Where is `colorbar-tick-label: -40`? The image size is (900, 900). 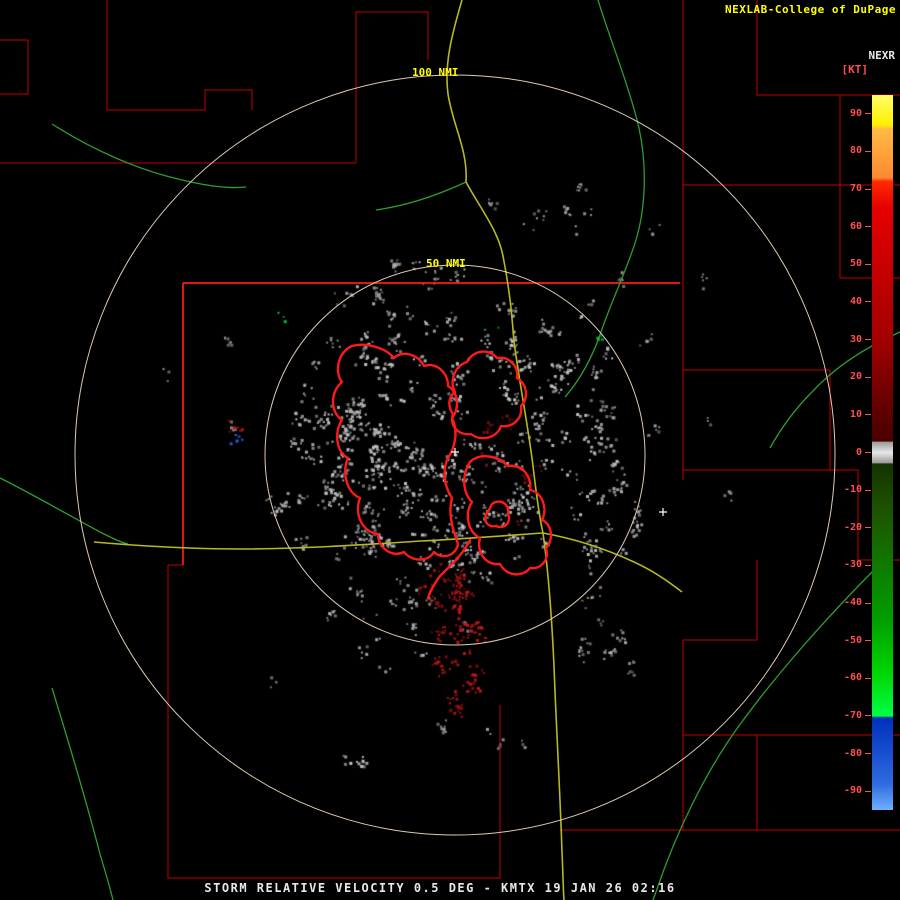 colorbar-tick-label: -40 is located at coordinates (852, 603).